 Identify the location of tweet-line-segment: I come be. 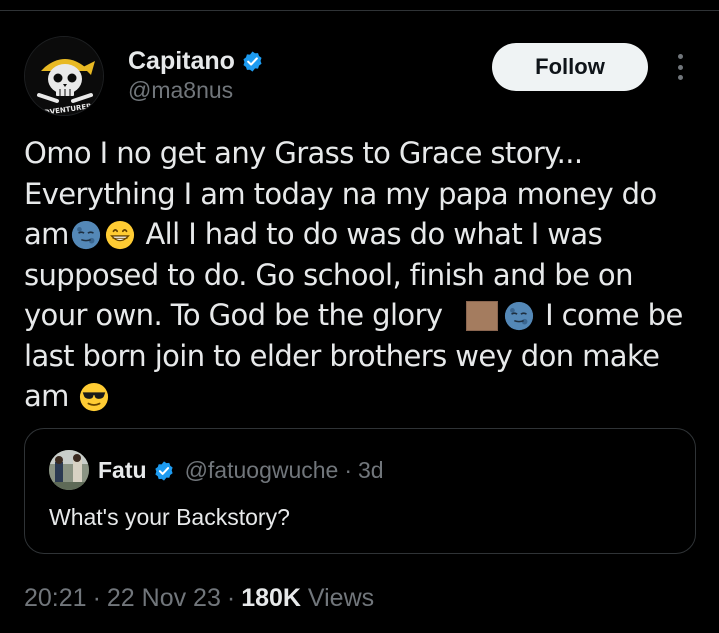
(609, 315).